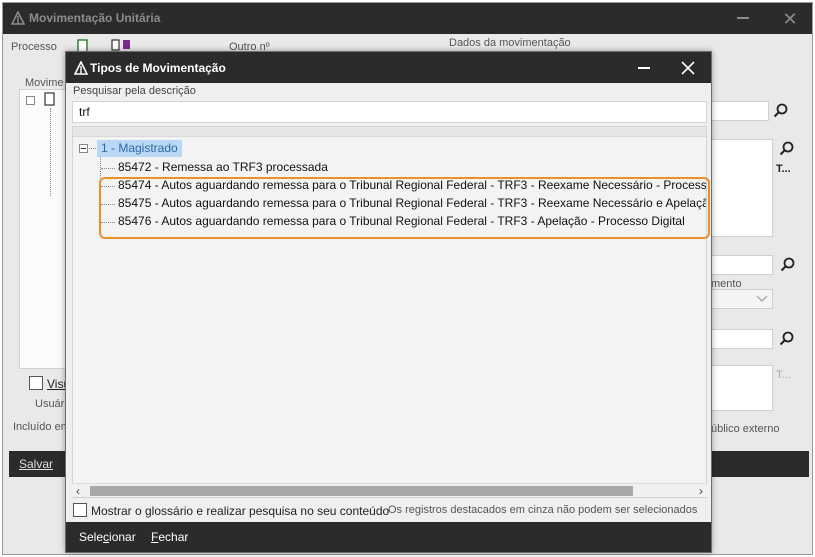  Describe the element at coordinates (389, 132) in the screenshot. I see `tree-header-strip` at that location.